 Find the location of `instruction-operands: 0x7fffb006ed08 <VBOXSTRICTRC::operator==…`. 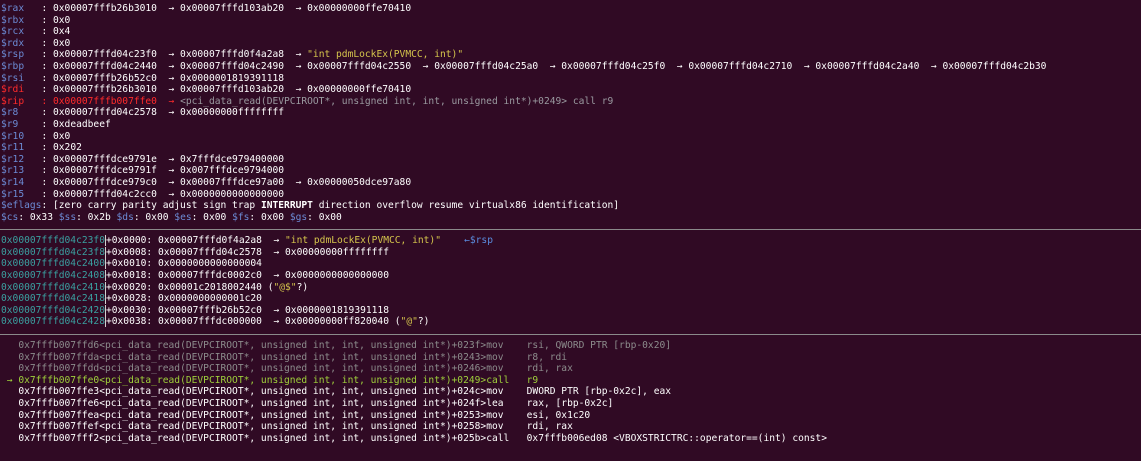

instruction-operands: 0x7fffb006ed08 <VBOXSTRICTRC::operator==… is located at coordinates (676, 438).